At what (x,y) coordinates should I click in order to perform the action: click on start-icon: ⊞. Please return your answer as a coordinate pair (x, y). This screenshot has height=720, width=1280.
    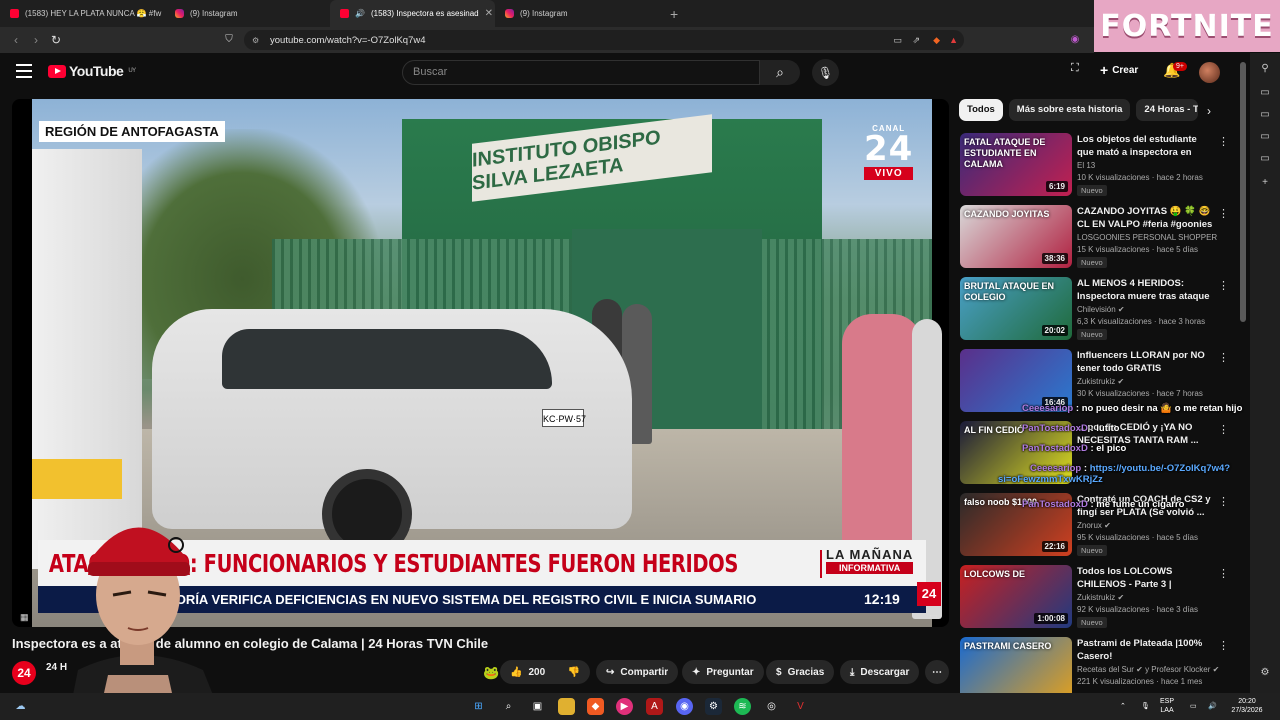
    Looking at the image, I should click on (478, 706).